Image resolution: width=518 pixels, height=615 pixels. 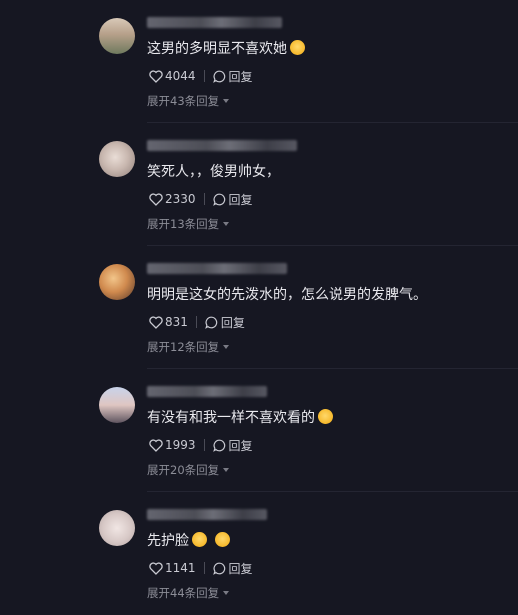 I want to click on expand-replies: 展开12条回复, so click(x=188, y=347).